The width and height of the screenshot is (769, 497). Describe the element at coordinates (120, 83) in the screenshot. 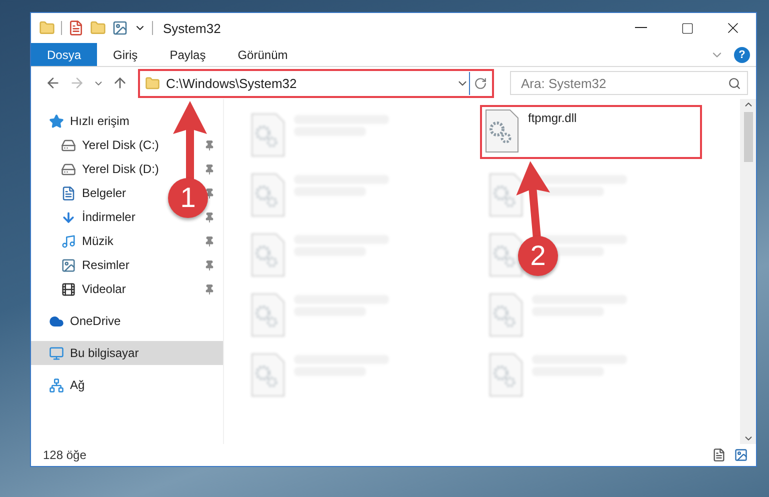

I see `up-button` at that location.